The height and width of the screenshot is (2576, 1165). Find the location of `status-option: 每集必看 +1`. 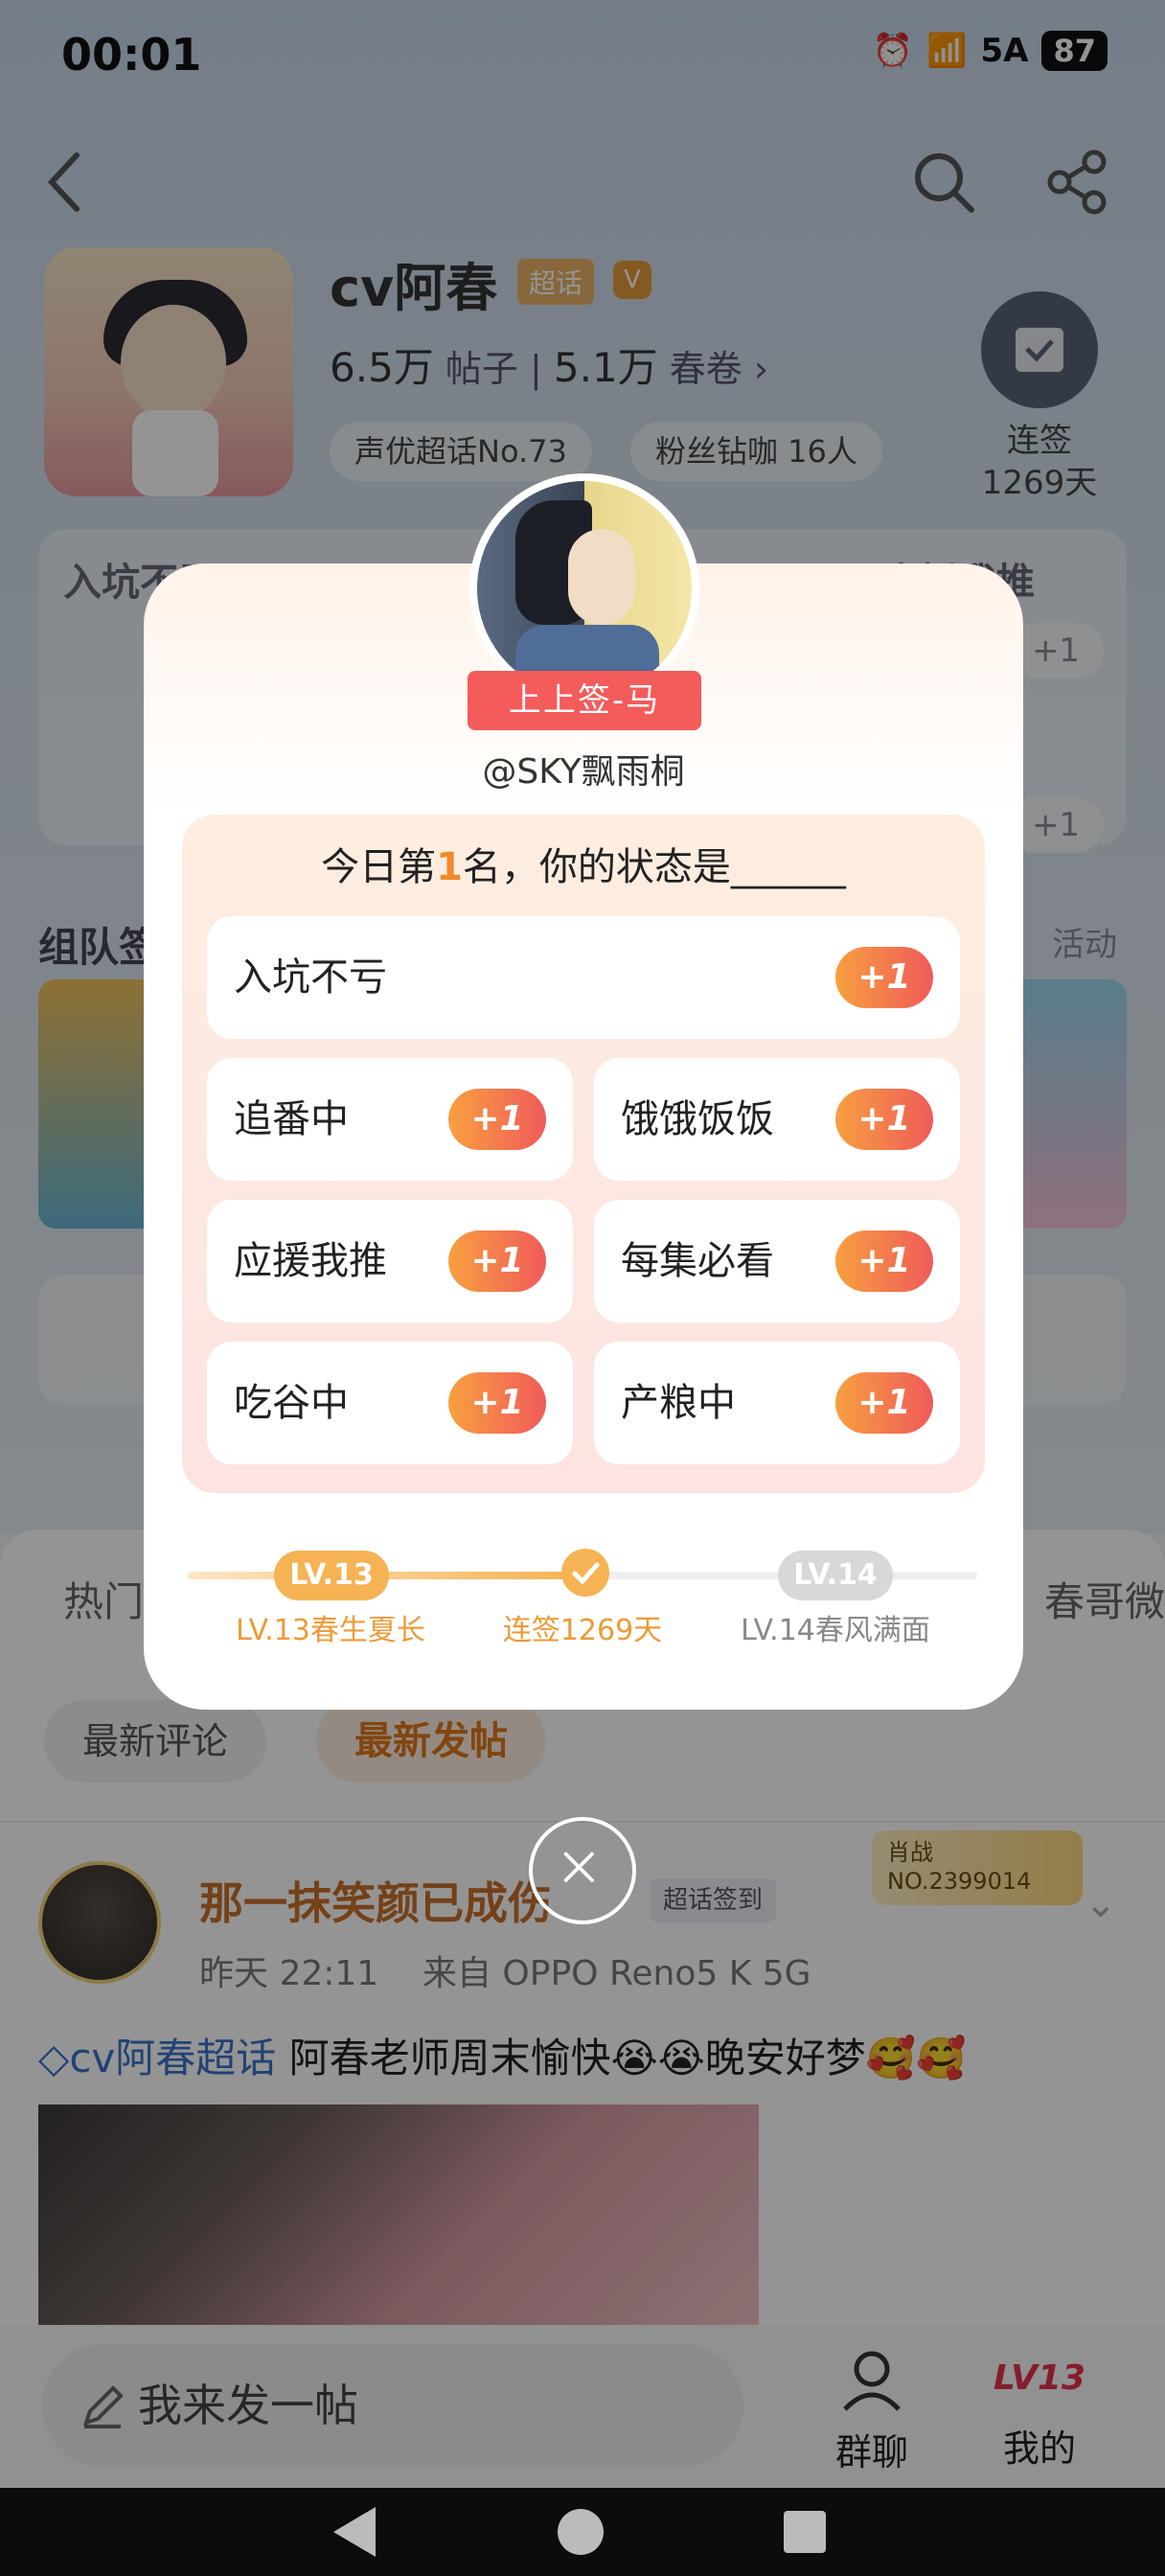

status-option: 每集必看 +1 is located at coordinates (777, 1261).